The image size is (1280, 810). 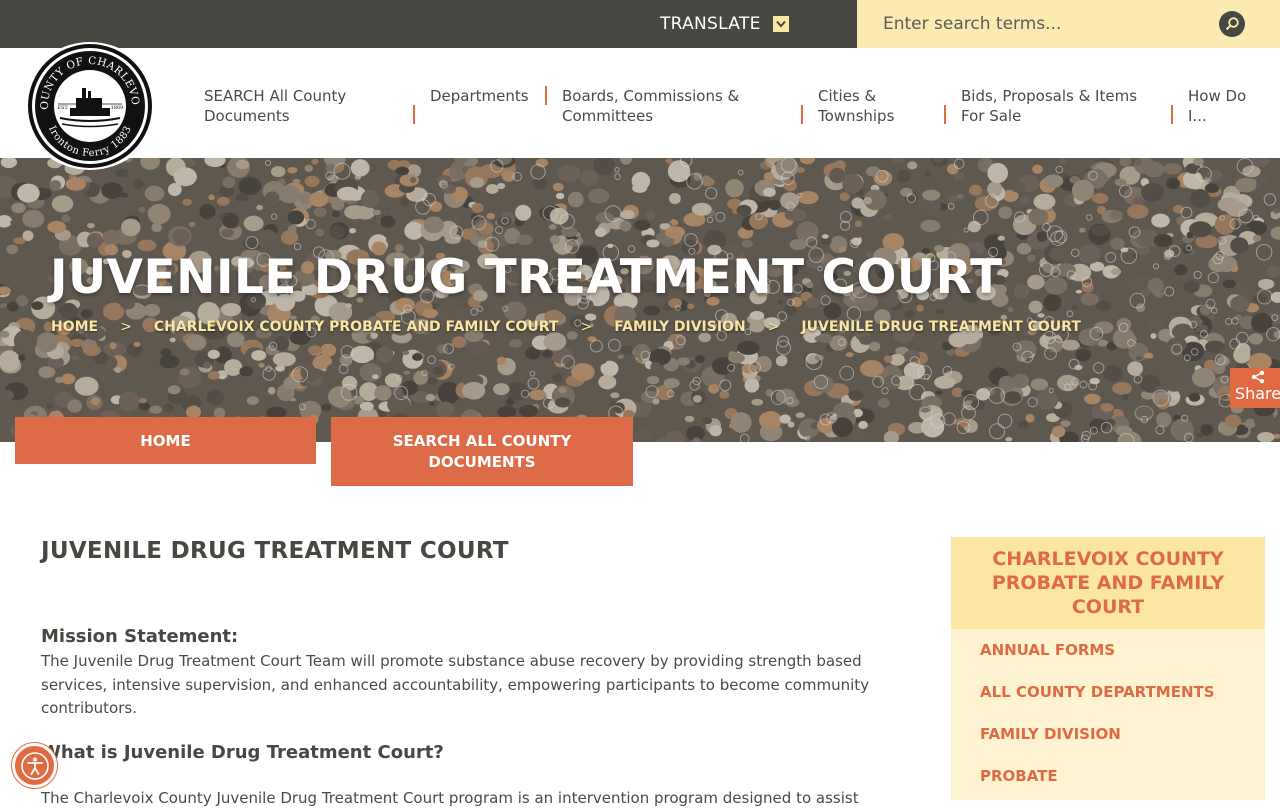 I want to click on nav-departments: Departments, so click(x=485, y=96).